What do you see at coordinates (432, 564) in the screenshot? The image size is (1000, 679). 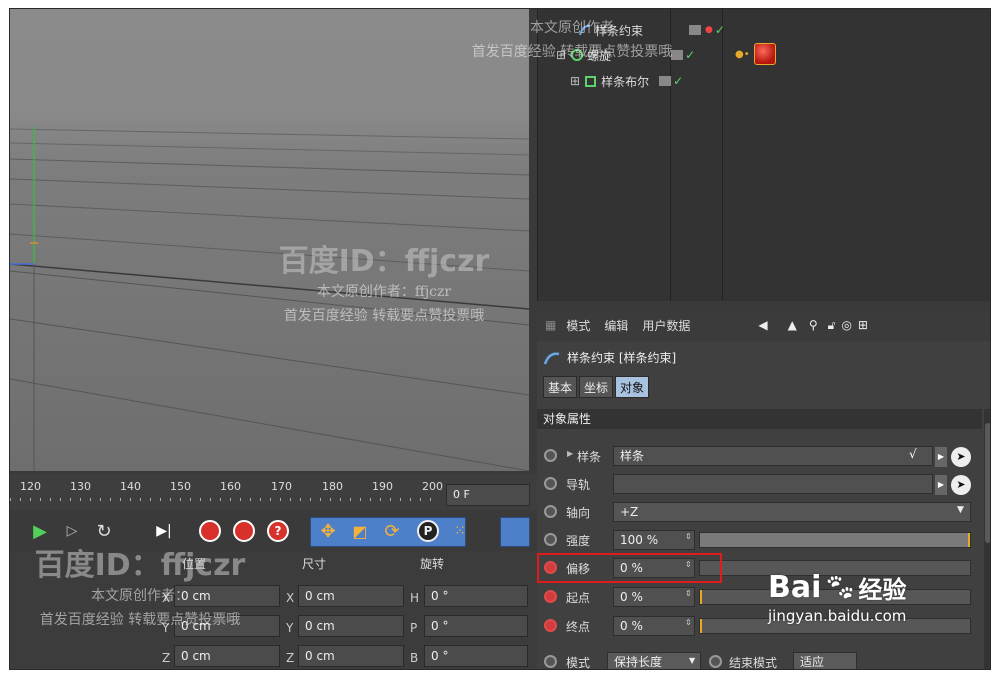 I see `rotation-header: 旋转` at bounding box center [432, 564].